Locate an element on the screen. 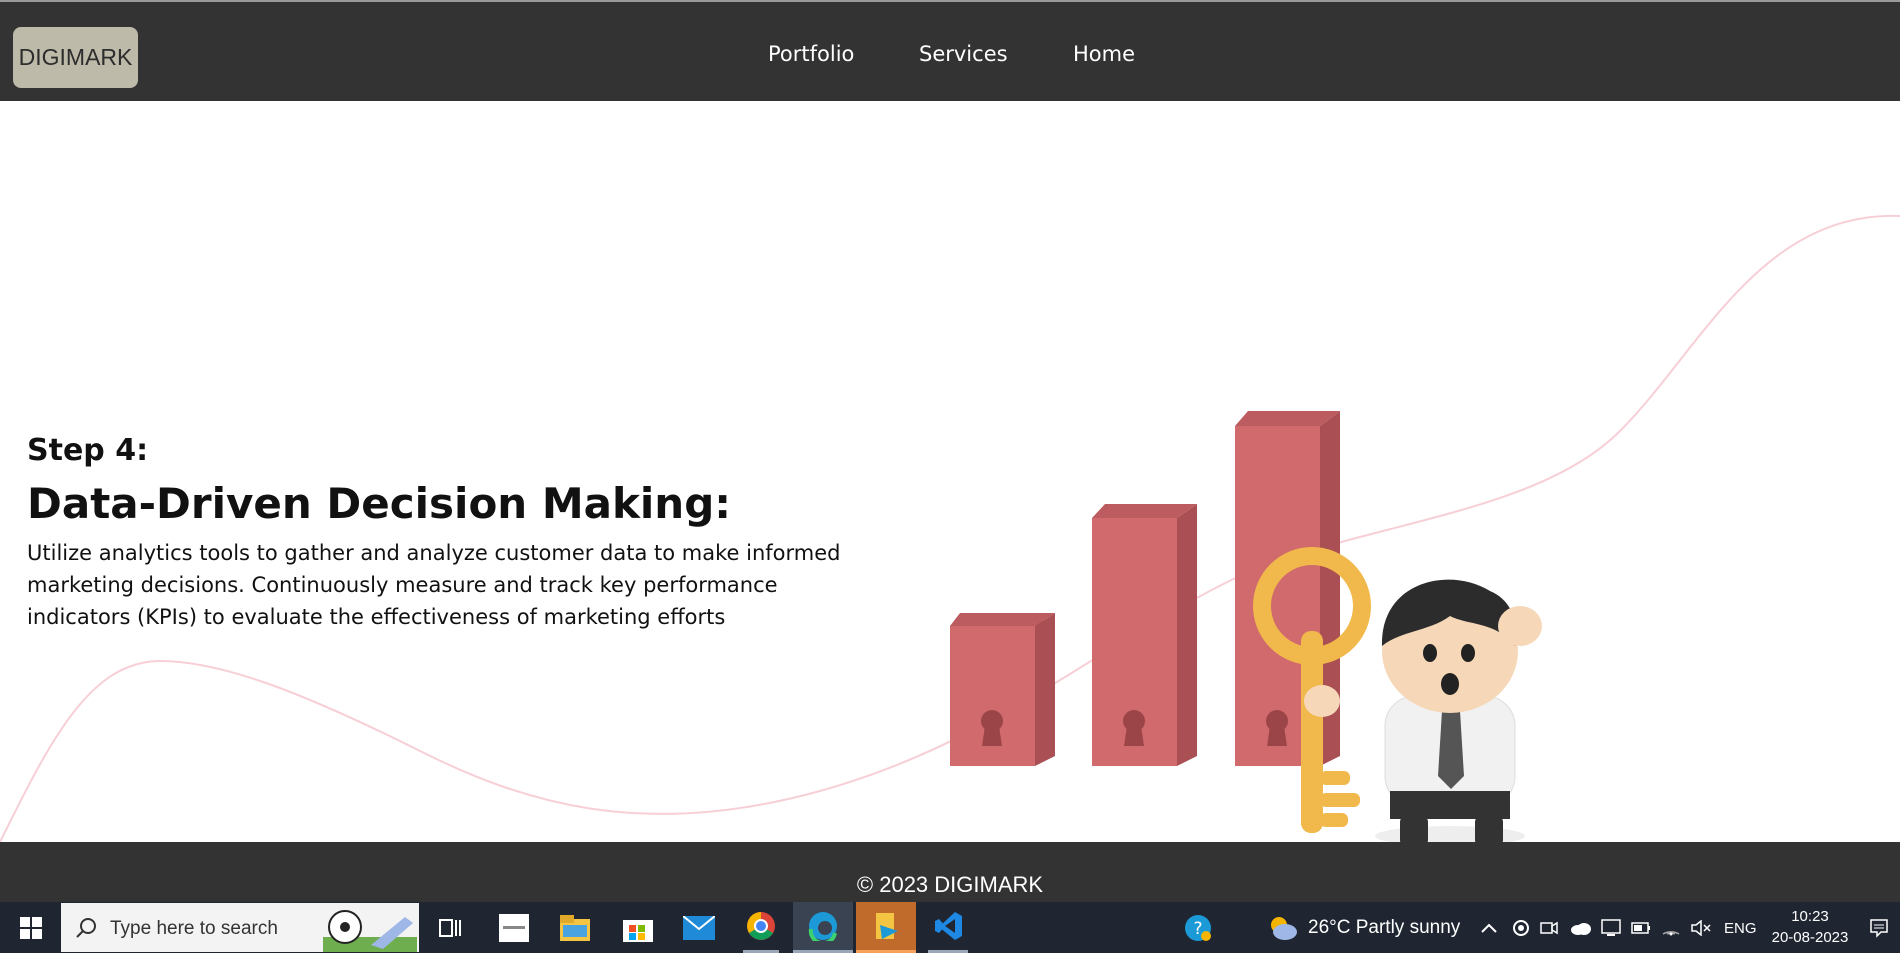 The width and height of the screenshot is (1900, 953). taskbar-search-box: Type here to search is located at coordinates (240, 927).